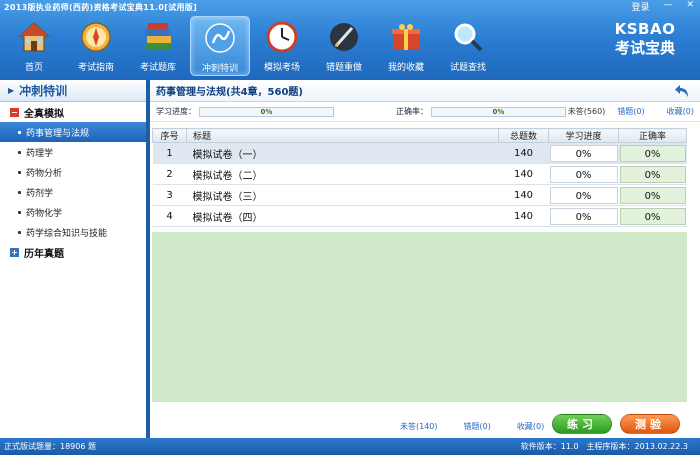 The height and width of the screenshot is (455, 700). What do you see at coordinates (96, 37) in the screenshot?
I see `compass-icon` at bounding box center [96, 37].